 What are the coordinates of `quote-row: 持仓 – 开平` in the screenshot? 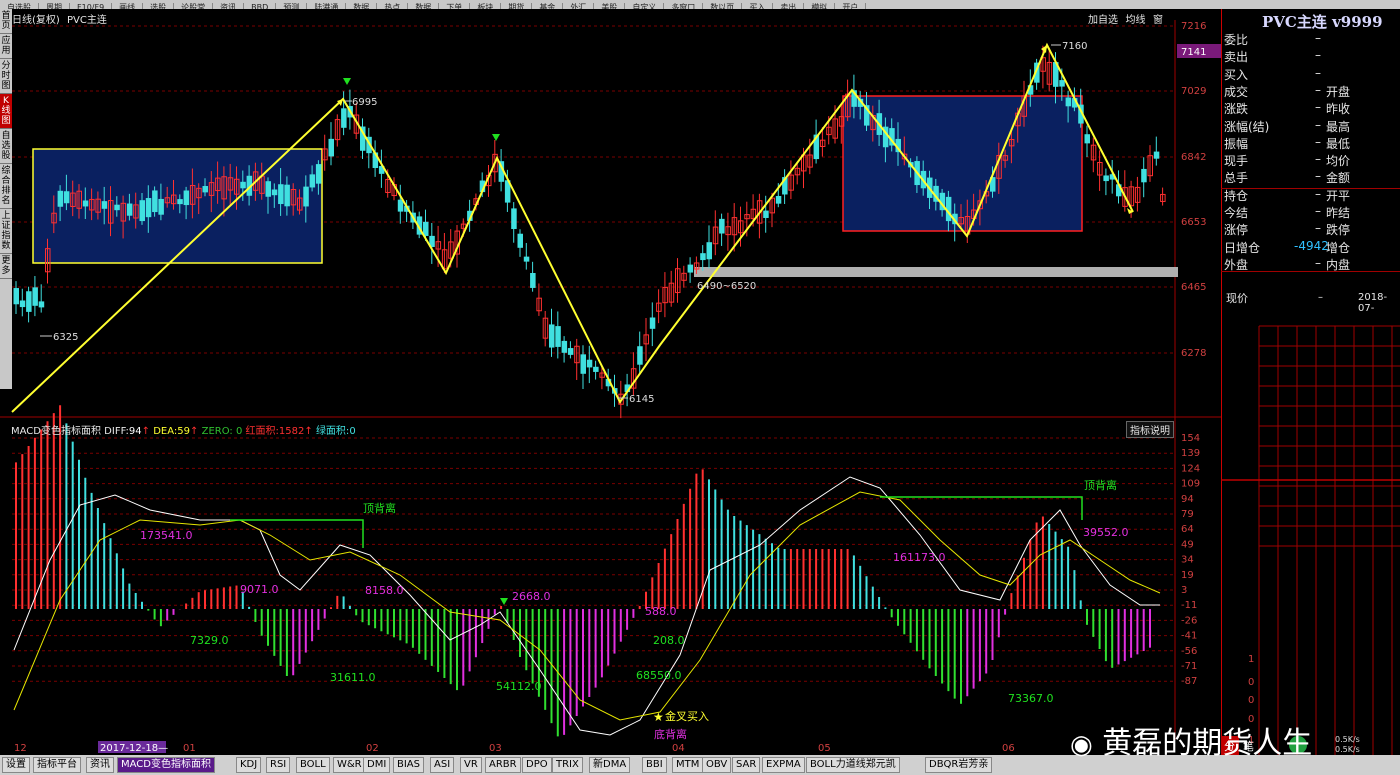 It's located at (1312, 195).